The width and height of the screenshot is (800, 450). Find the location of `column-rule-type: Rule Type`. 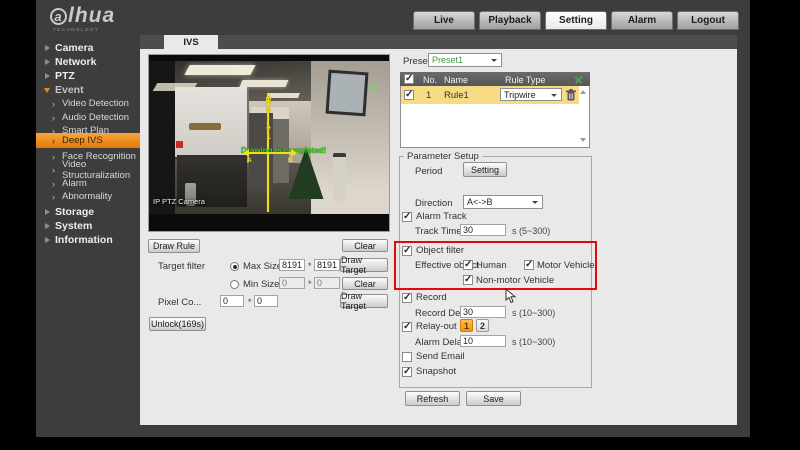

column-rule-type: Rule Type is located at coordinates (525, 80).